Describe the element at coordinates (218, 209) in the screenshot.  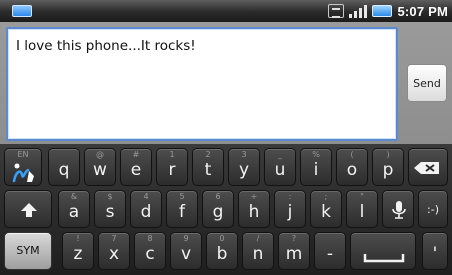
I see `key-g: 6g` at that location.